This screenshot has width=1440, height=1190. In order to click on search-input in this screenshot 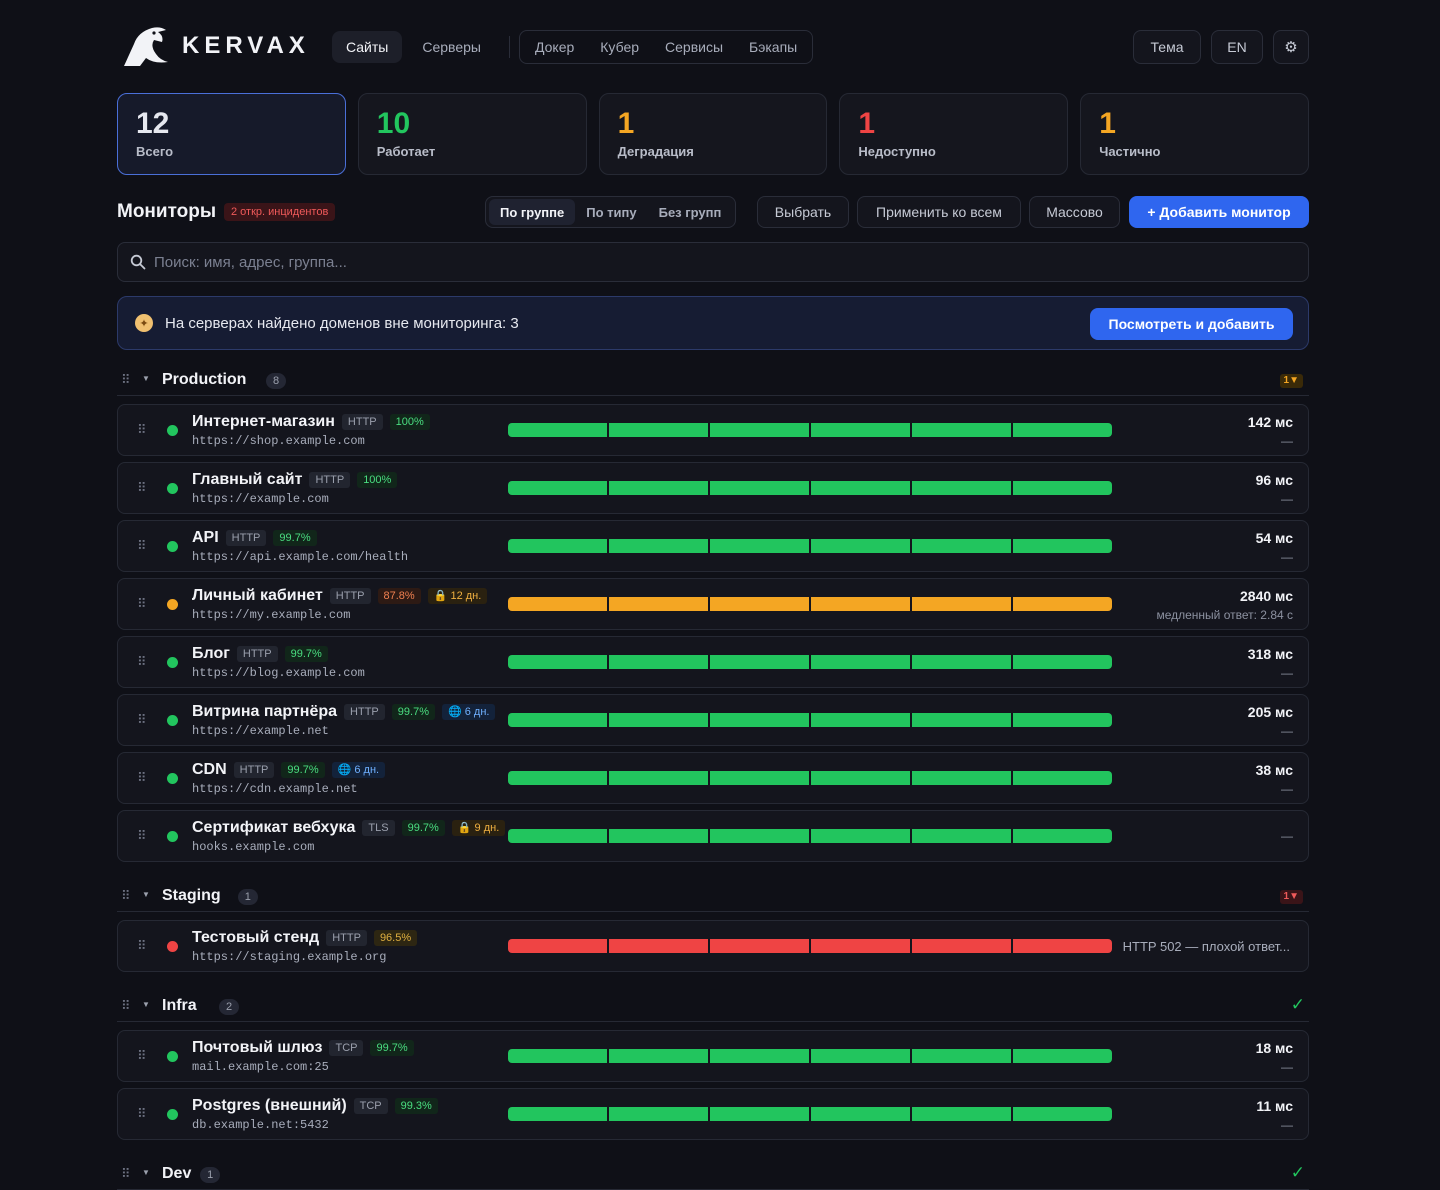, I will do `click(731, 262)`.